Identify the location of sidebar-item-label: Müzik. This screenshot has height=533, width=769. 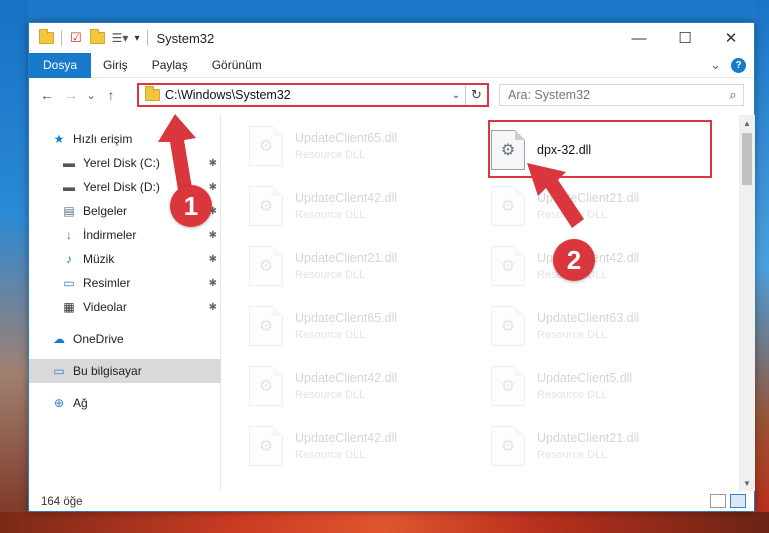
(99, 259).